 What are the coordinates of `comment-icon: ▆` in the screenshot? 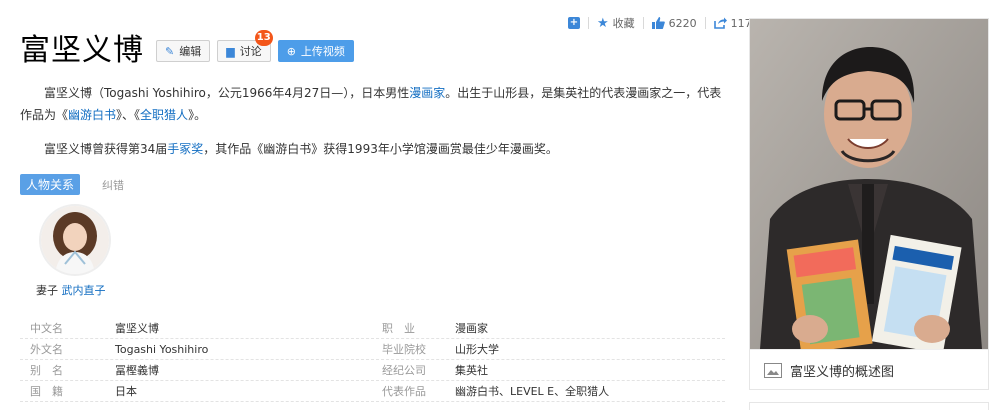 It's located at (230, 51).